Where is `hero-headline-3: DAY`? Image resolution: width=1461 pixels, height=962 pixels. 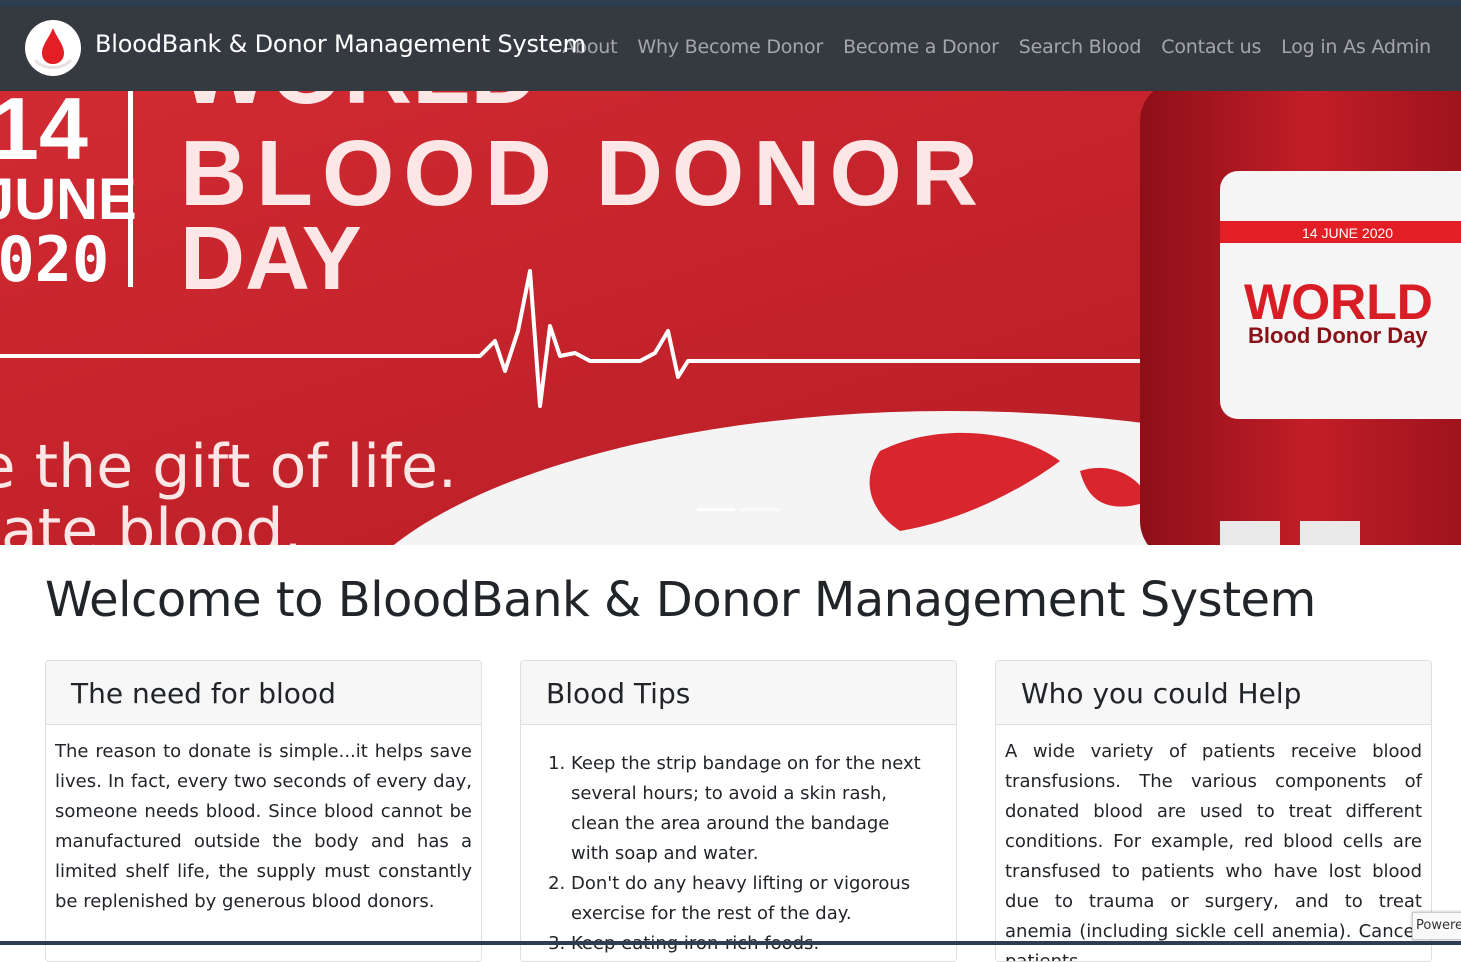 hero-headline-3: DAY is located at coordinates (271, 259).